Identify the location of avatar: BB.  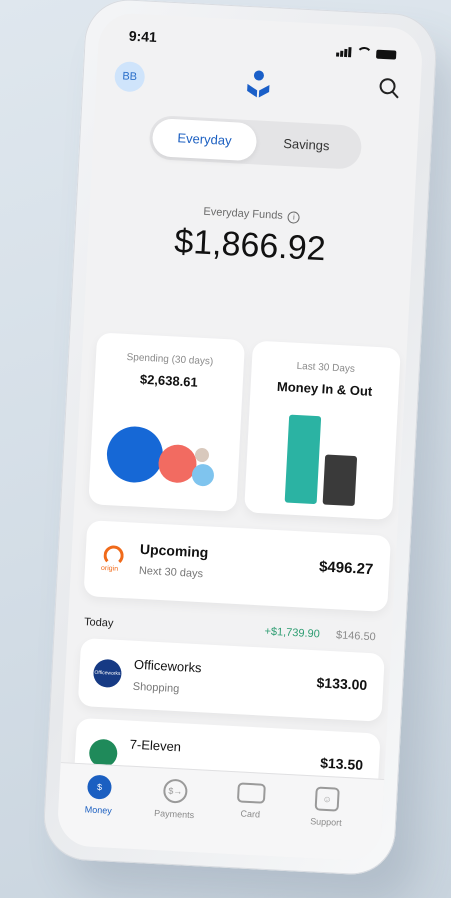
(129, 76).